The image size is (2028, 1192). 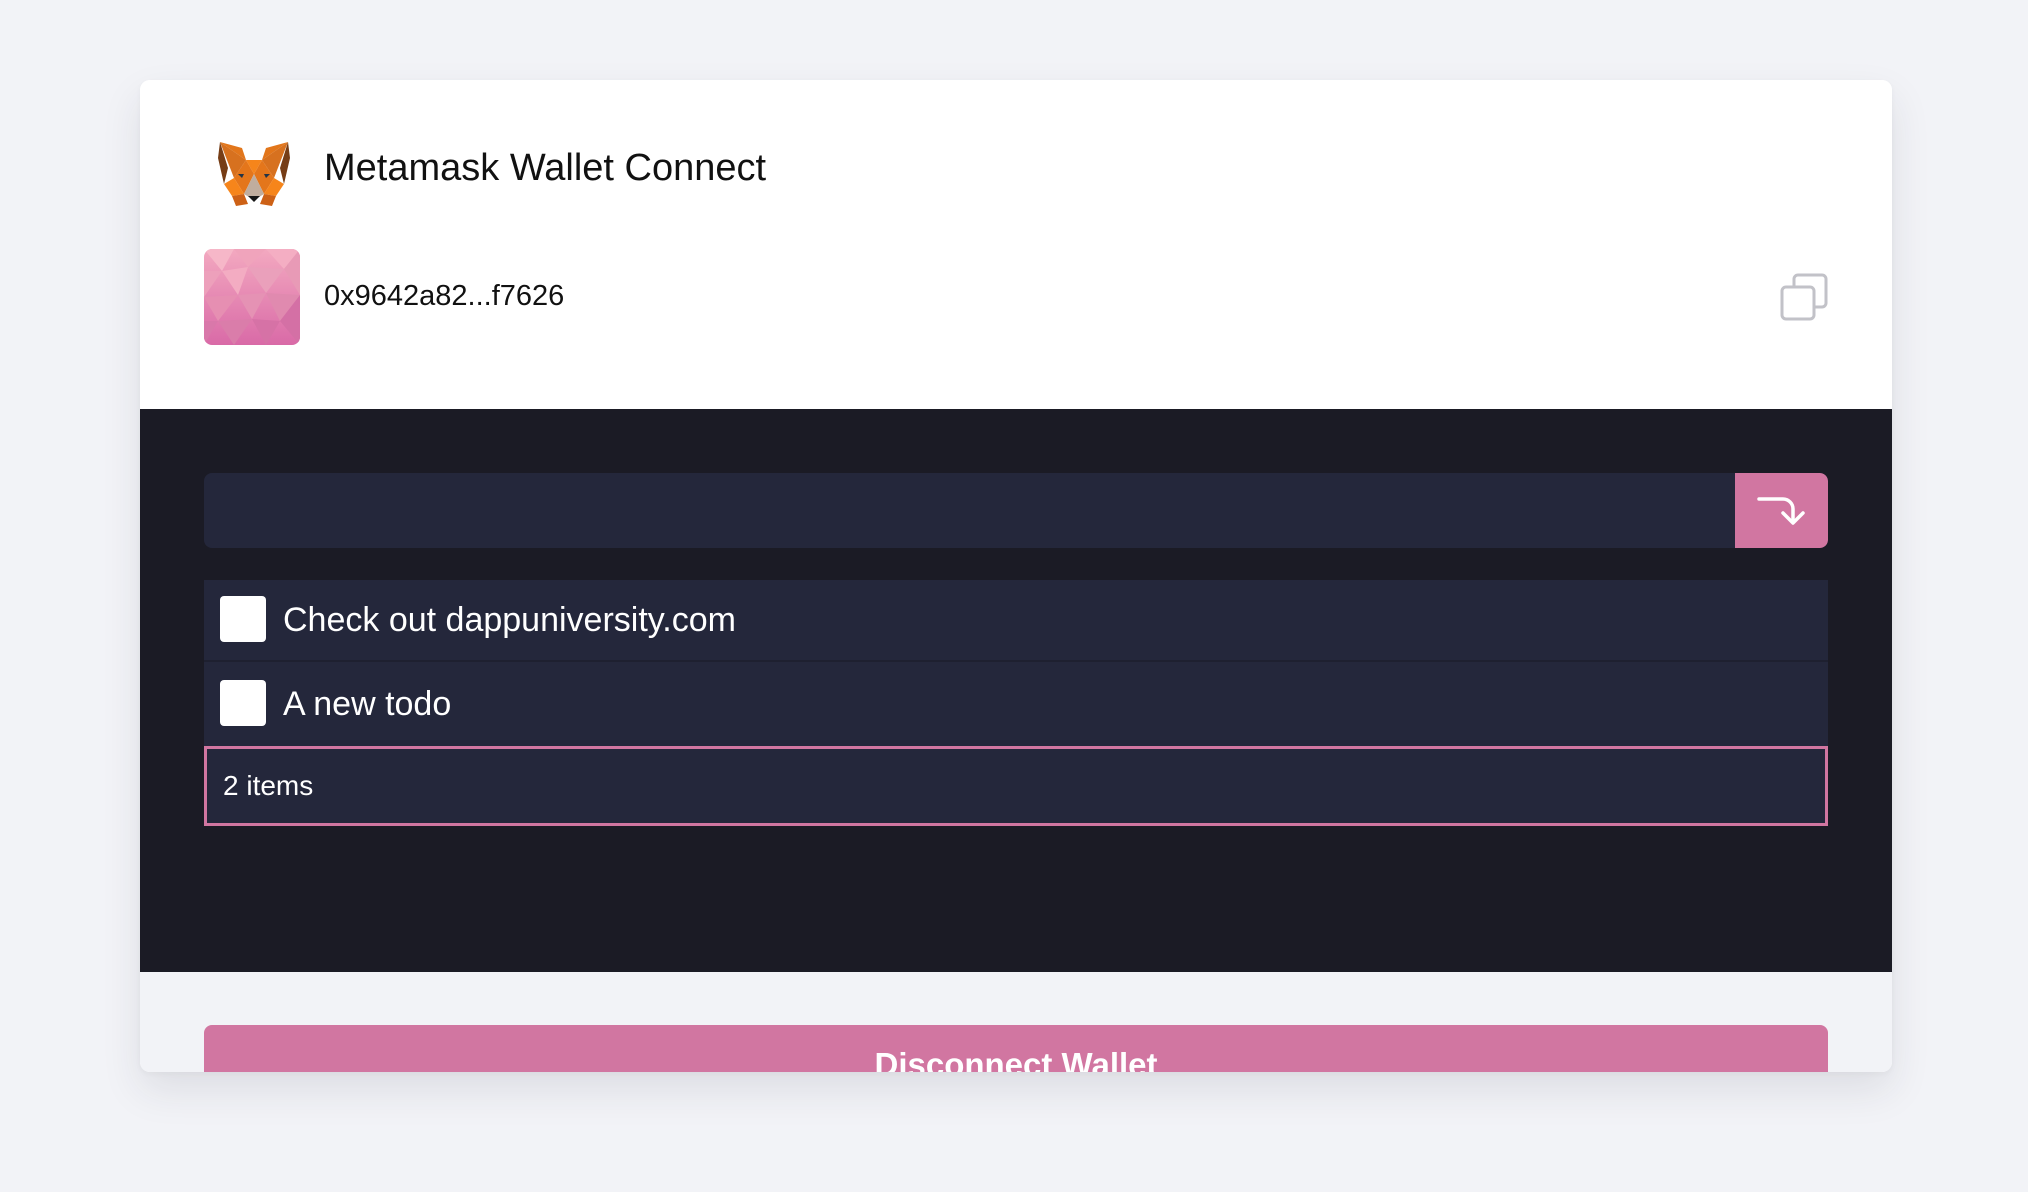 I want to click on todo-count: 2 items, so click(x=268, y=785).